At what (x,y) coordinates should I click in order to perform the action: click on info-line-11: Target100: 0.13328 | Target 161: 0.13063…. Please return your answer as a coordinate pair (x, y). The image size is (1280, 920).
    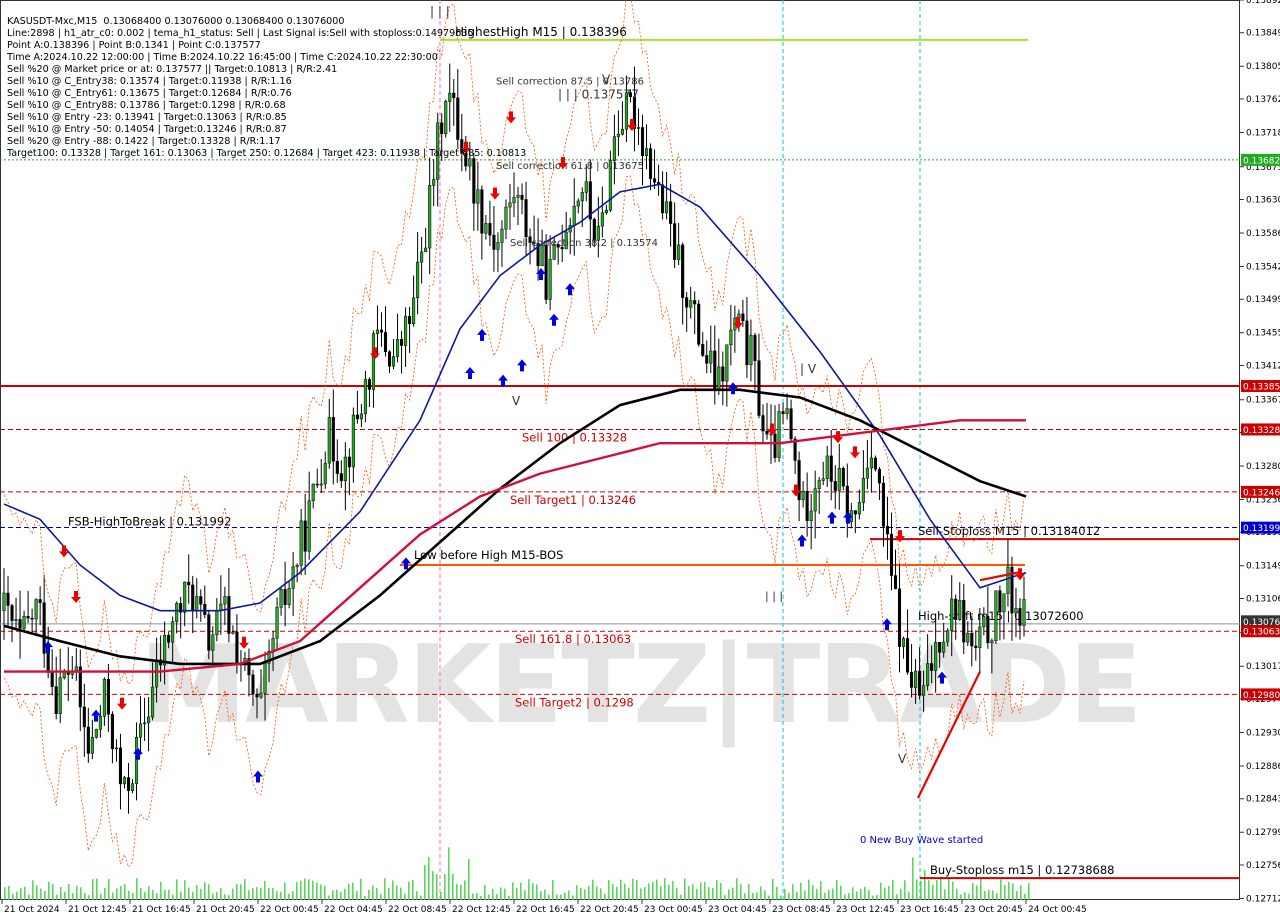
    Looking at the image, I should click on (267, 153).